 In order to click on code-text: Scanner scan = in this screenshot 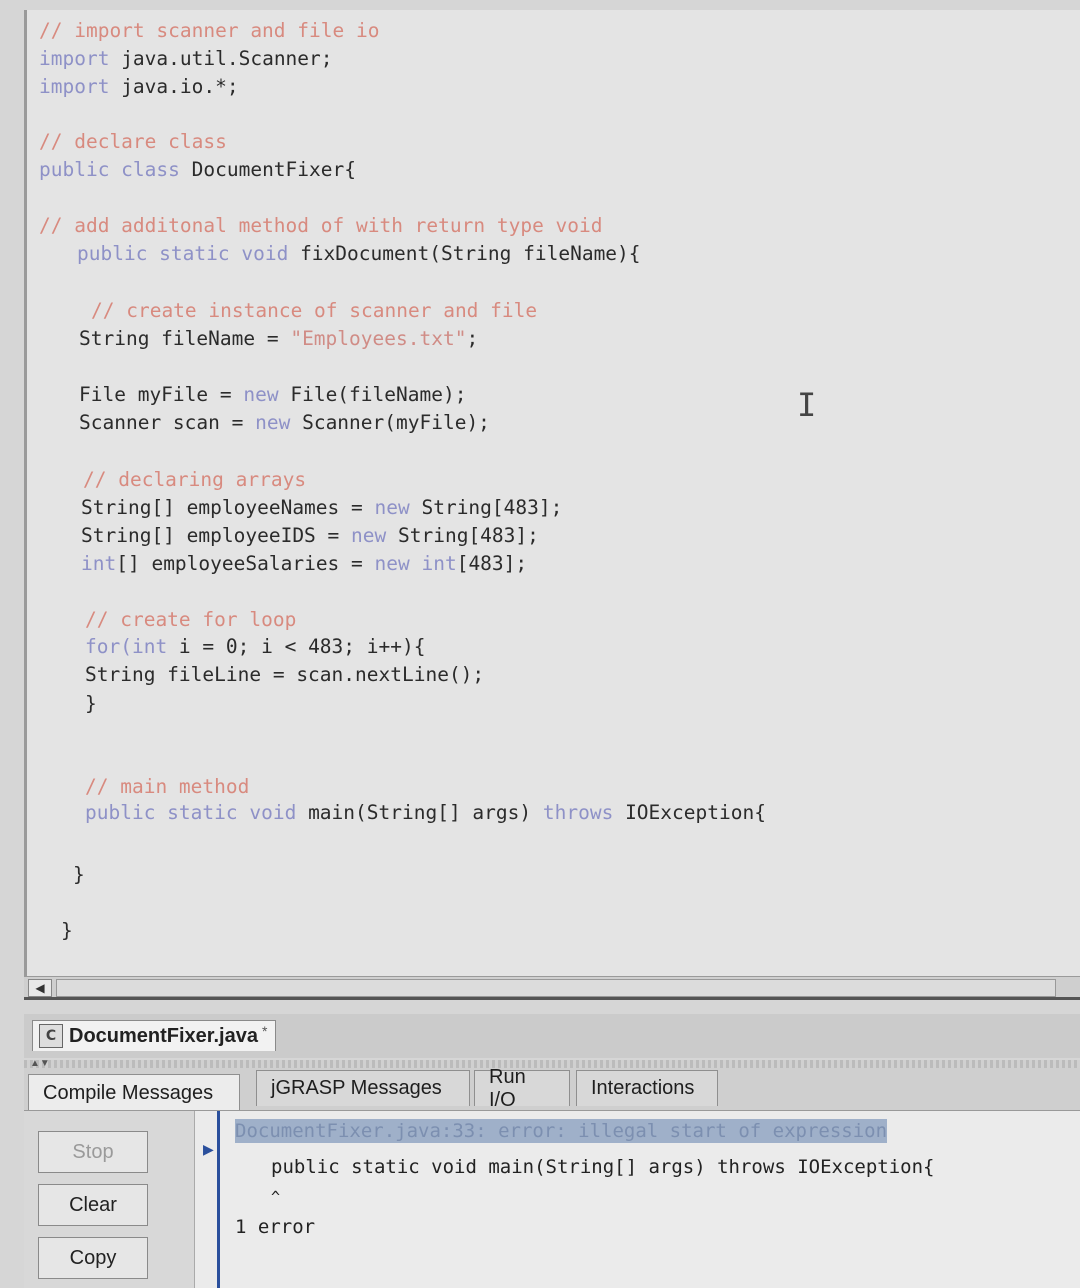, I will do `click(167, 422)`.